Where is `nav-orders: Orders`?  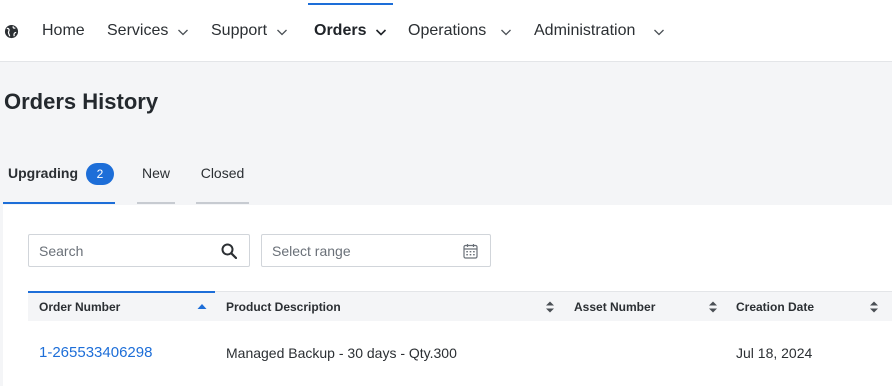
nav-orders: Orders is located at coordinates (350, 31).